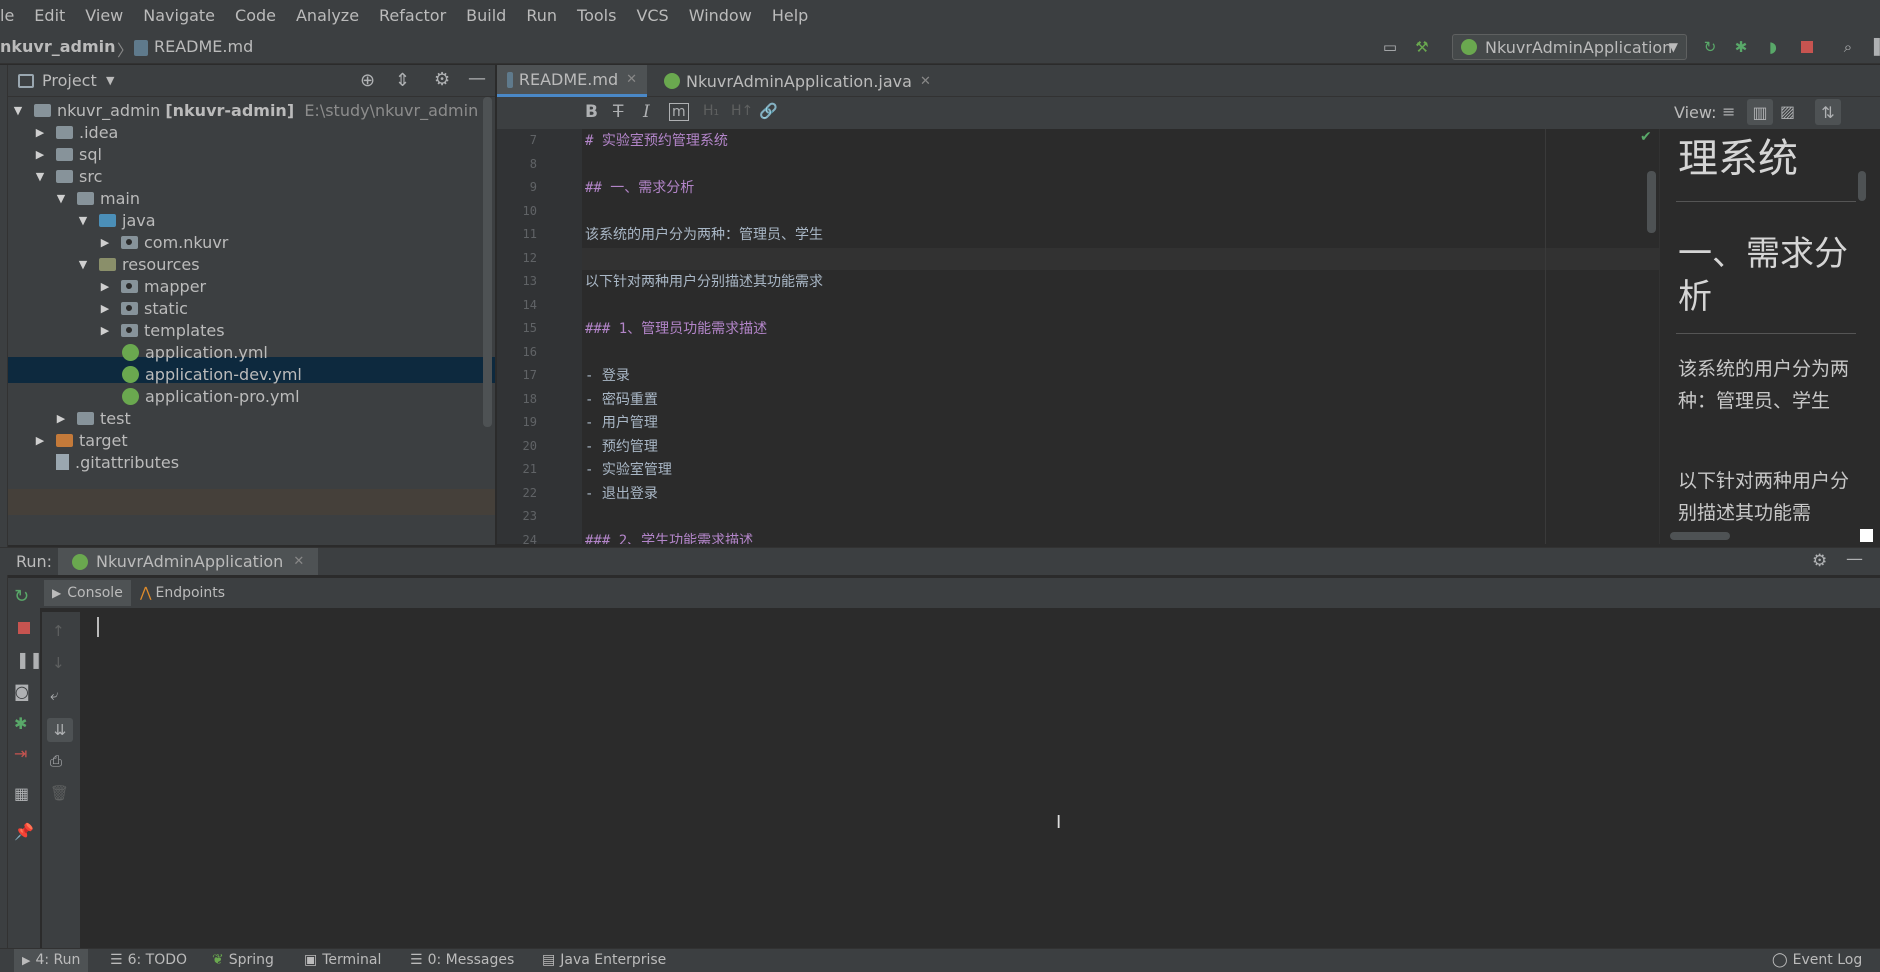  What do you see at coordinates (29, 659) in the screenshot?
I see `pause-icon: ❚❚` at bounding box center [29, 659].